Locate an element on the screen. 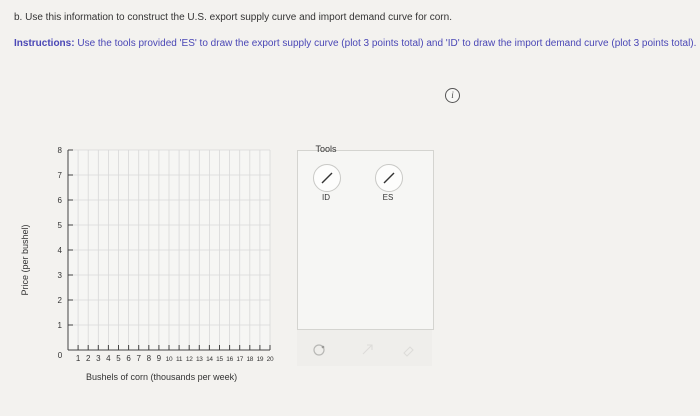  eraser-icon is located at coordinates (408, 350).